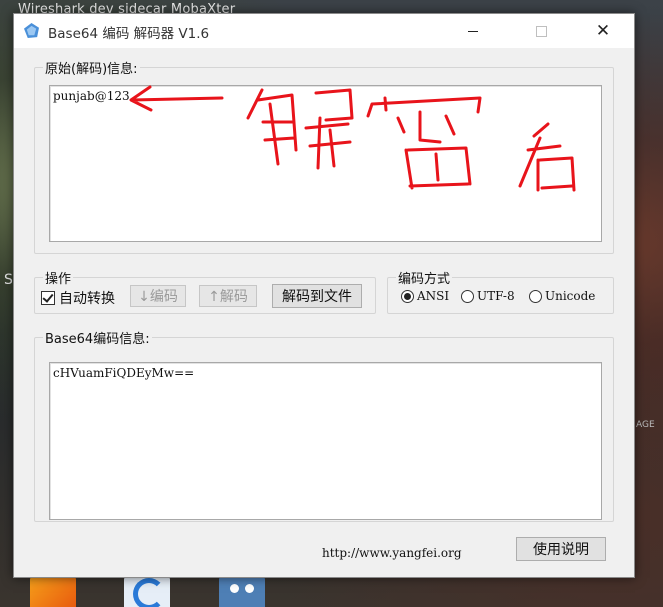 Image resolution: width=663 pixels, height=607 pixels. Describe the element at coordinates (645, 425) in the screenshot. I see `desktop-edge-text-right: AGE` at that location.